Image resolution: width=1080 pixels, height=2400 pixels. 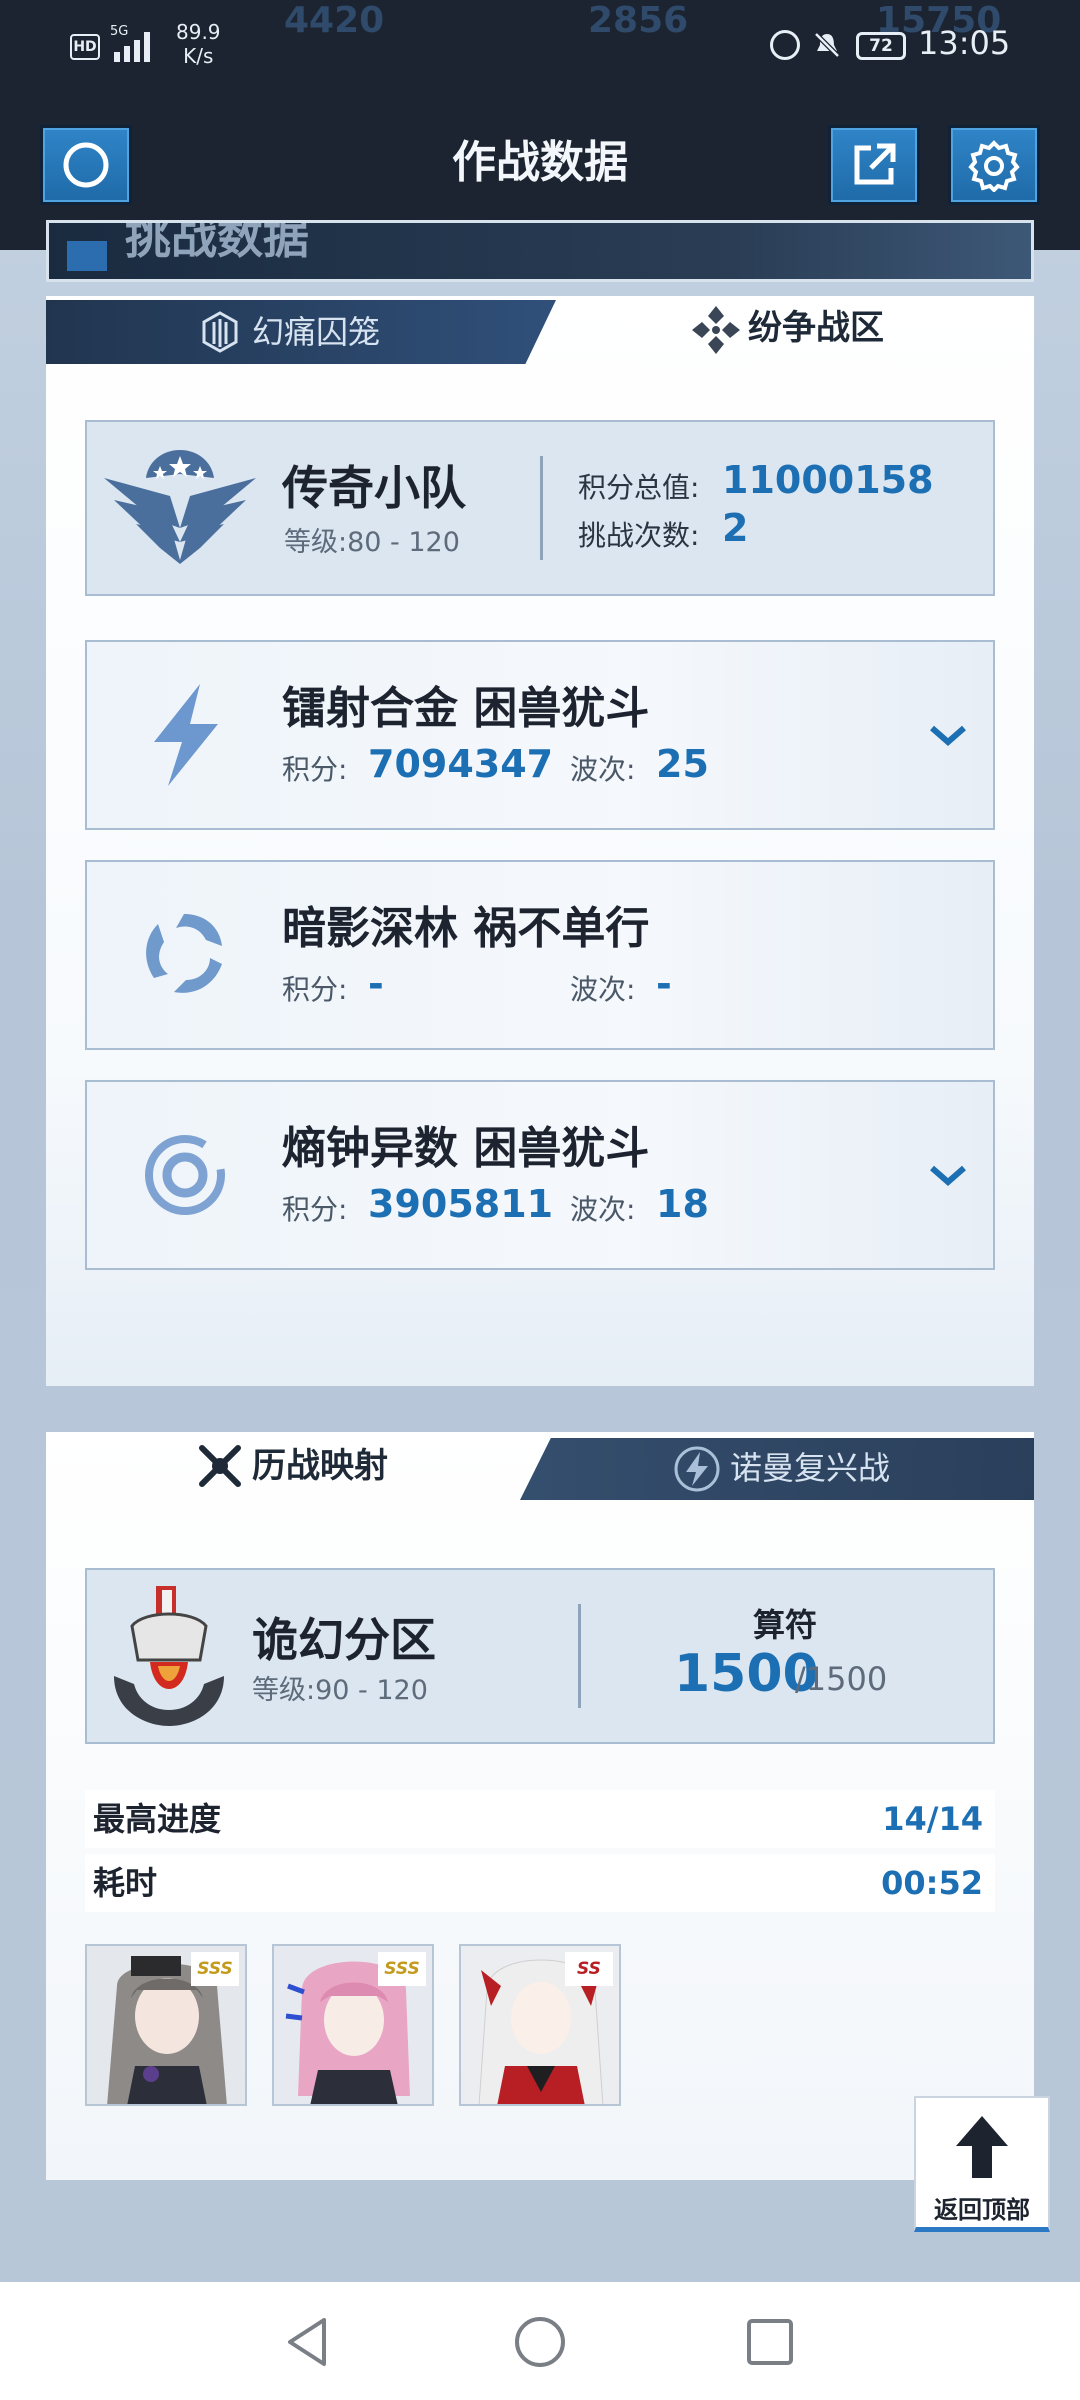 I want to click on zone-name: 诡幻分区, so click(x=344, y=1640).